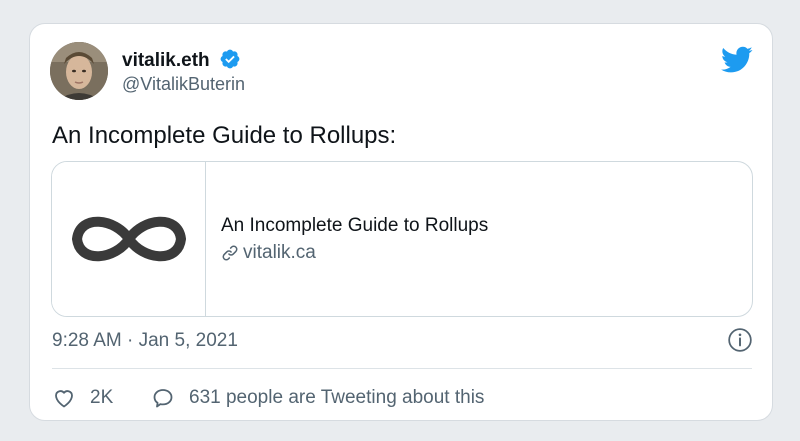 The height and width of the screenshot is (441, 800). Describe the element at coordinates (163, 398) in the screenshot. I see `speech-bubble-icon` at that location.